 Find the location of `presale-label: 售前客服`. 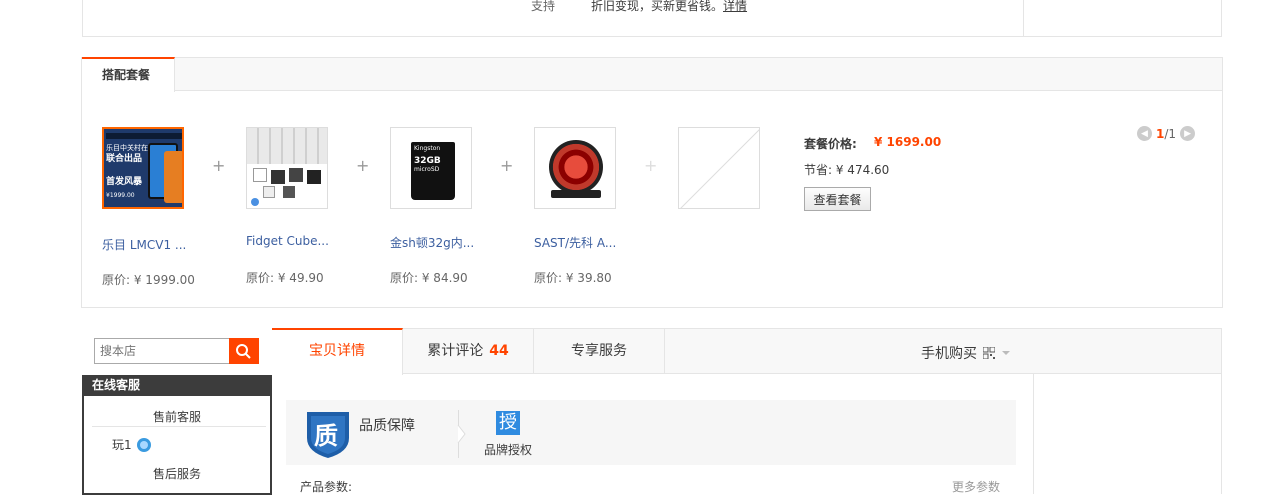

presale-label: 售前客服 is located at coordinates (176, 417).